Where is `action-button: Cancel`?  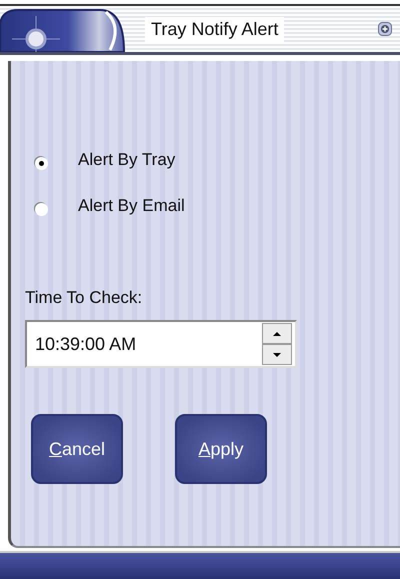 action-button: Cancel is located at coordinates (77, 449).